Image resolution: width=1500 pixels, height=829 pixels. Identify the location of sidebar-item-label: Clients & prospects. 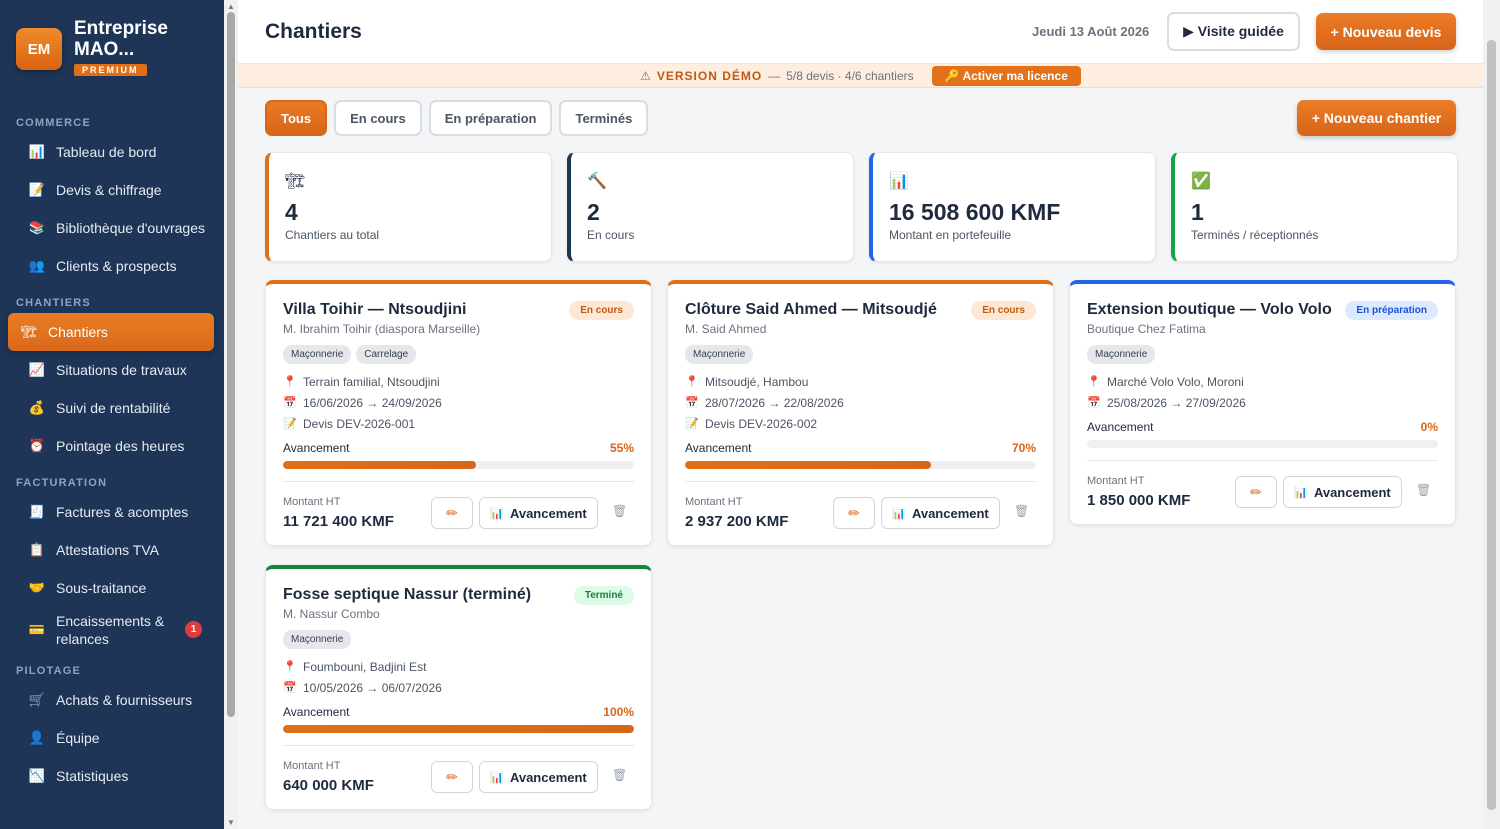
(116, 266).